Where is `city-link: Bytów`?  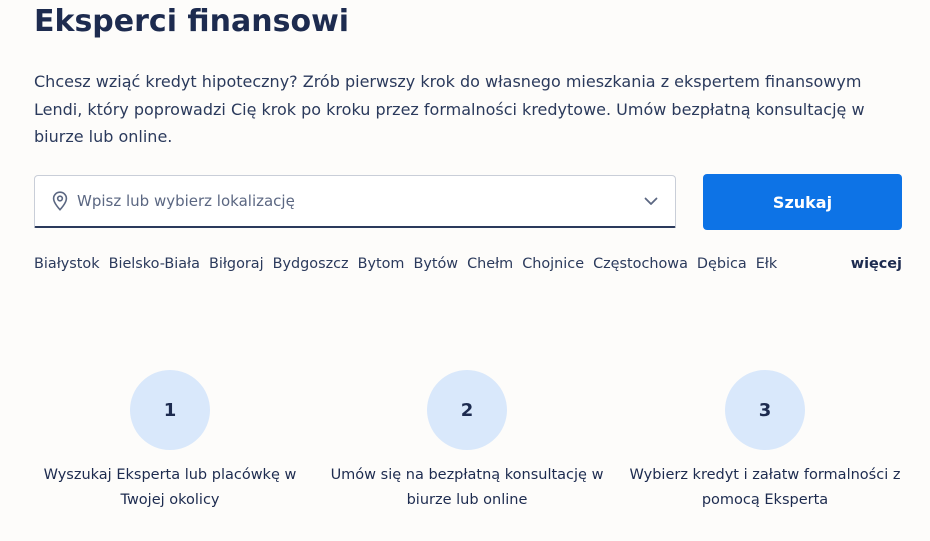
city-link: Bytów is located at coordinates (435, 266).